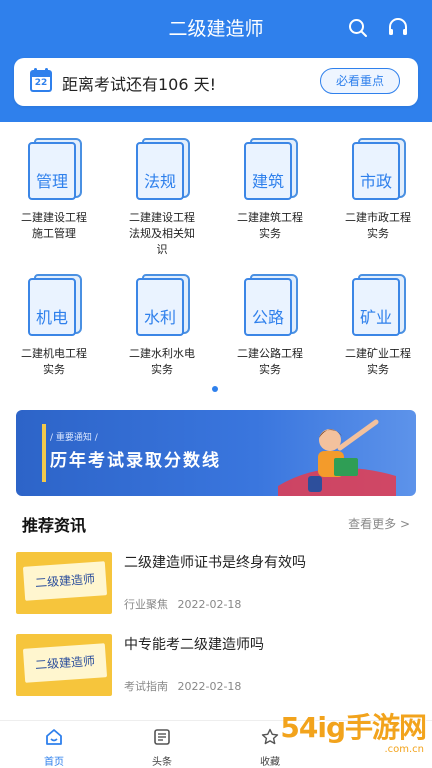  I want to click on news-title: 中专能考二级建造师吗, so click(194, 645).